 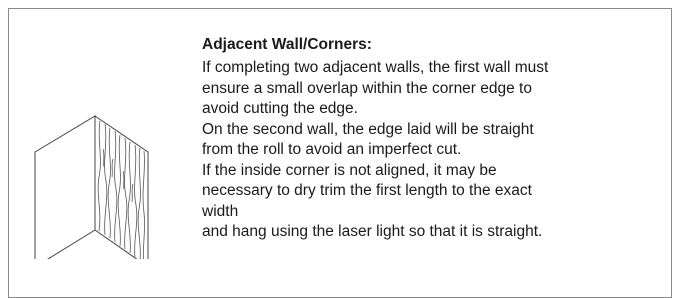 What do you see at coordinates (108, 178) in the screenshot?
I see `corner-wallpaper-icon` at bounding box center [108, 178].